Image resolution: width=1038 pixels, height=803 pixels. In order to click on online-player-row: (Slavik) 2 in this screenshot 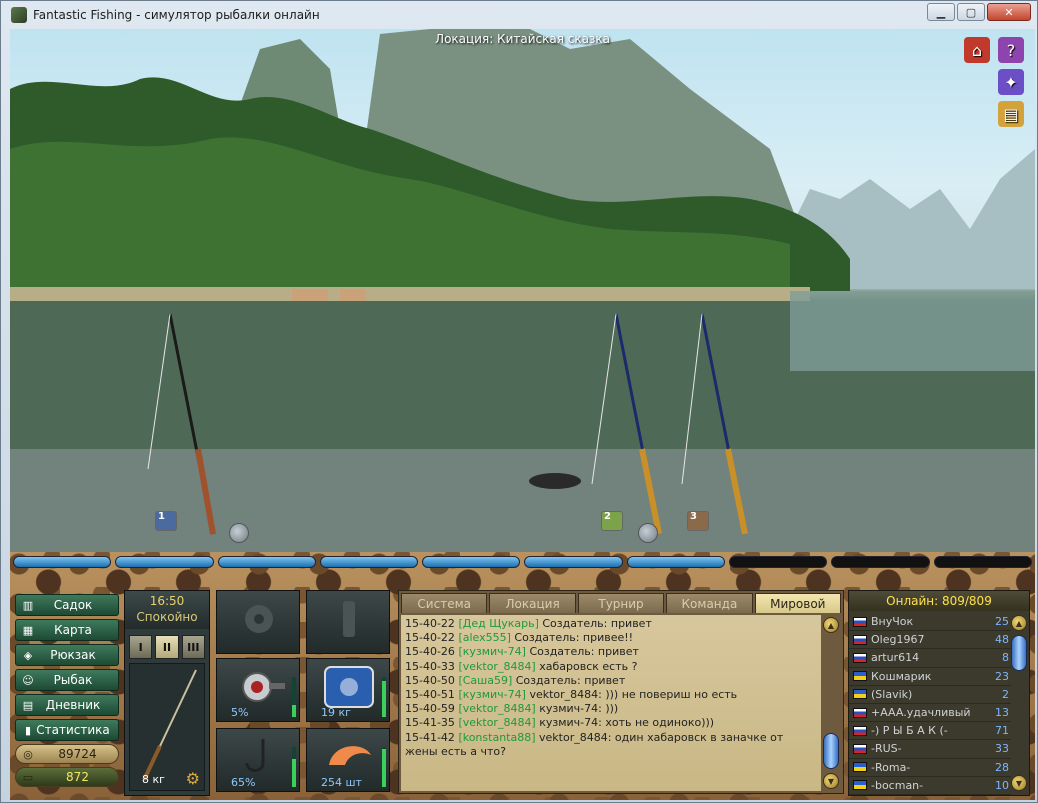, I will do `click(930, 695)`.